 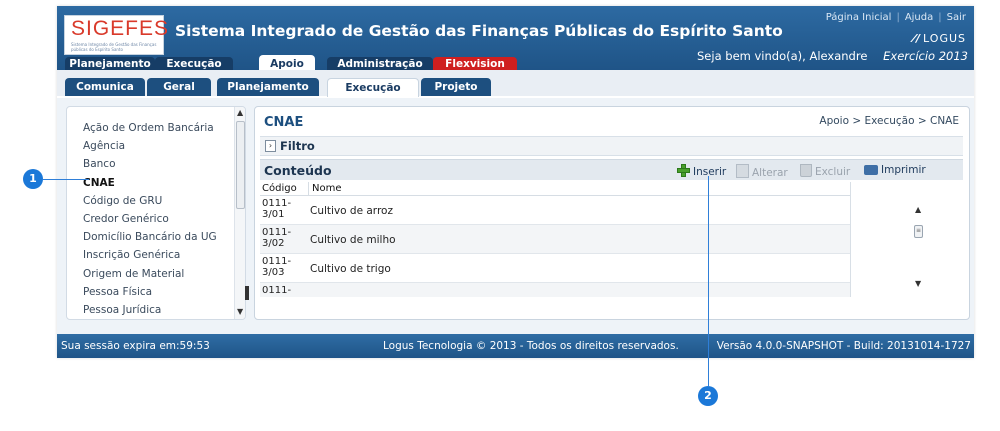 What do you see at coordinates (956, 17) in the screenshot?
I see `logout-link: Sair` at bounding box center [956, 17].